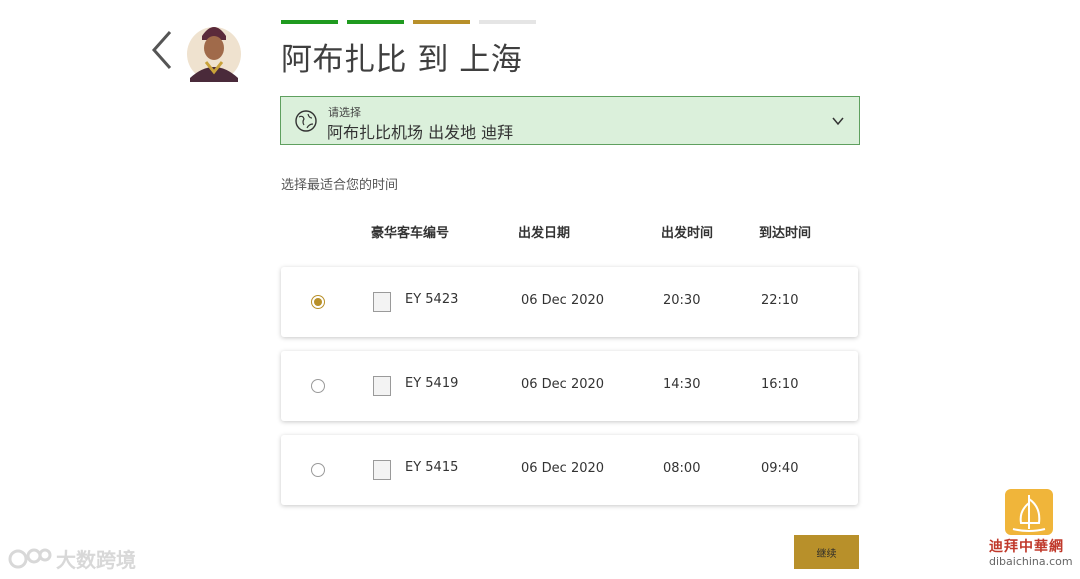  What do you see at coordinates (826, 552) in the screenshot?
I see `continue-button: 继续` at bounding box center [826, 552].